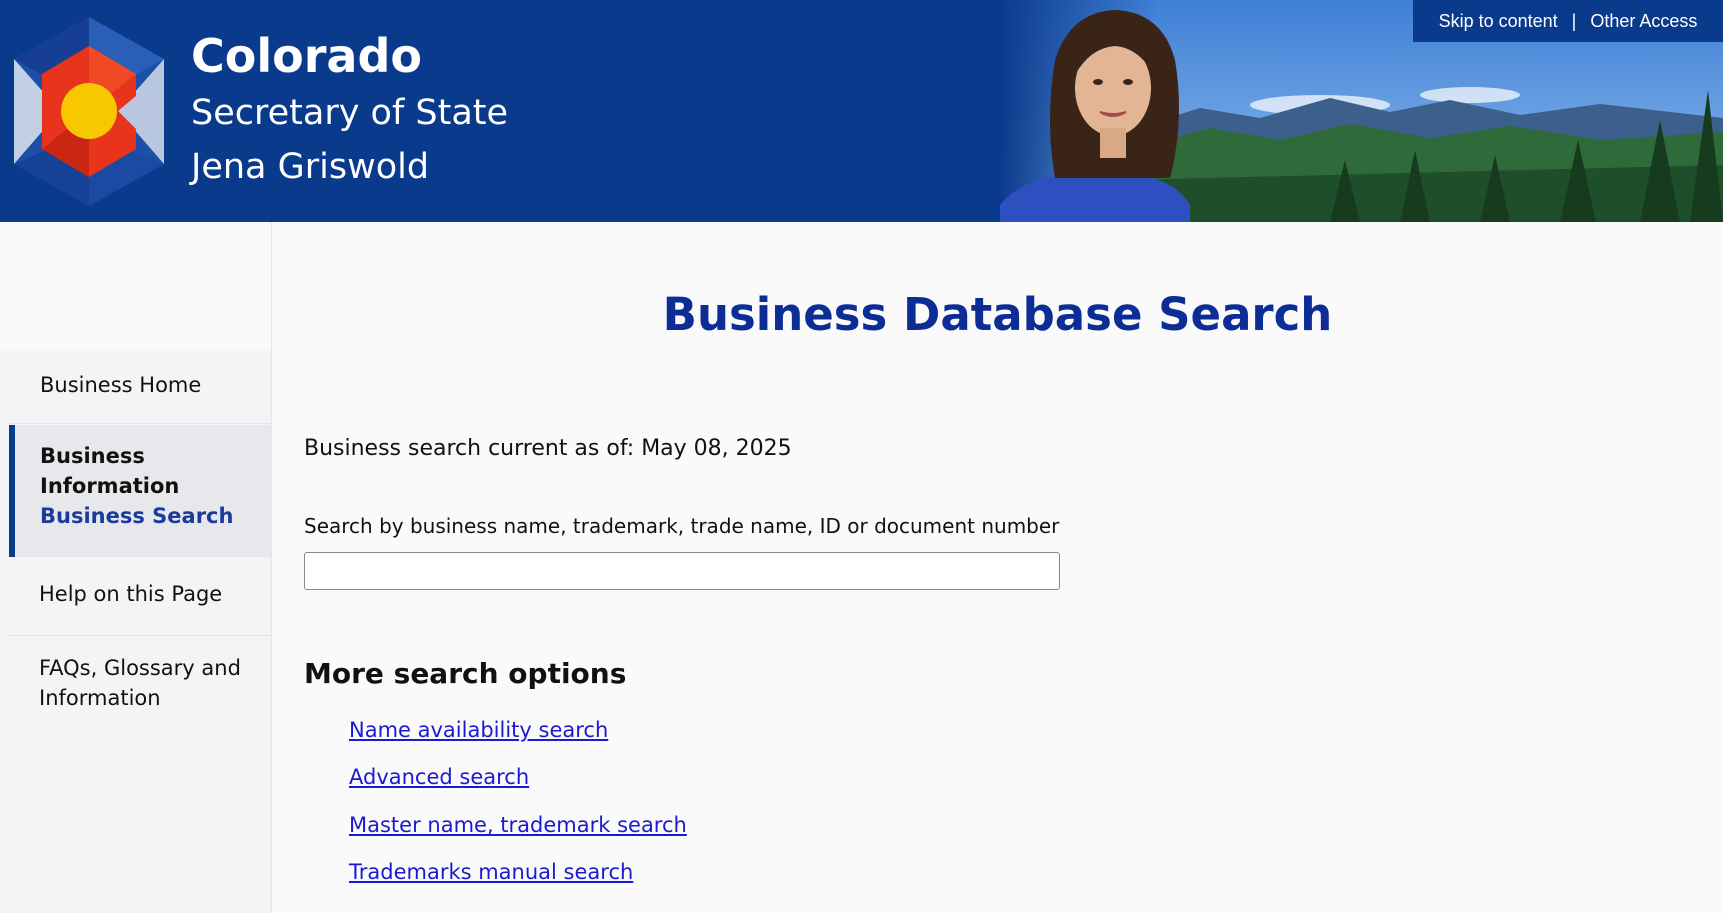 The width and height of the screenshot is (1723, 913). What do you see at coordinates (518, 825) in the screenshot?
I see `master-name-trademark-search-link: Master name, trademark search` at bounding box center [518, 825].